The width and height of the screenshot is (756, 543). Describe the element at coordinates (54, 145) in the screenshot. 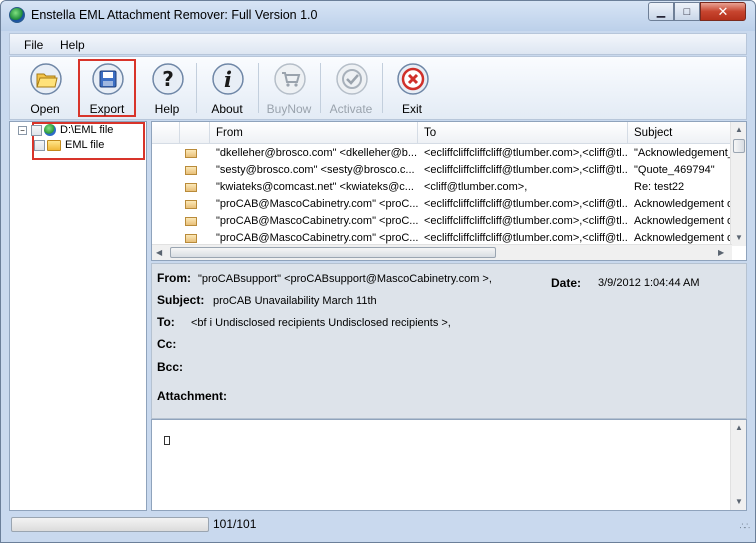

I see `folder-icon` at that location.